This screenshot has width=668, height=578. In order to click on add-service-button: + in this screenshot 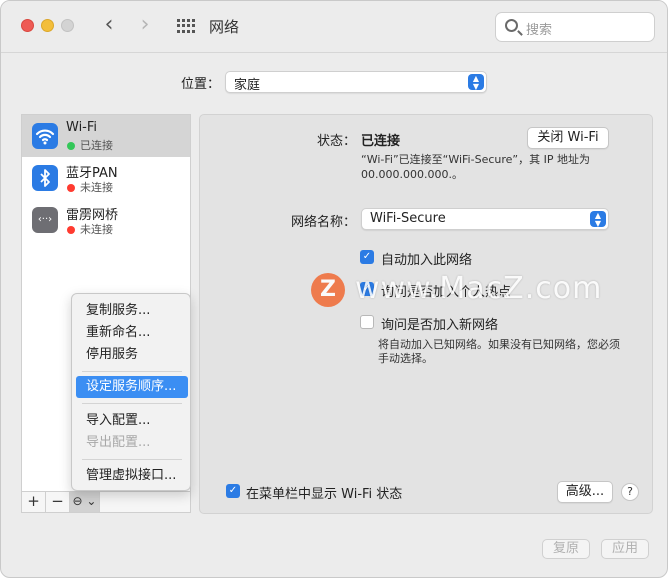, I will do `click(34, 502)`.